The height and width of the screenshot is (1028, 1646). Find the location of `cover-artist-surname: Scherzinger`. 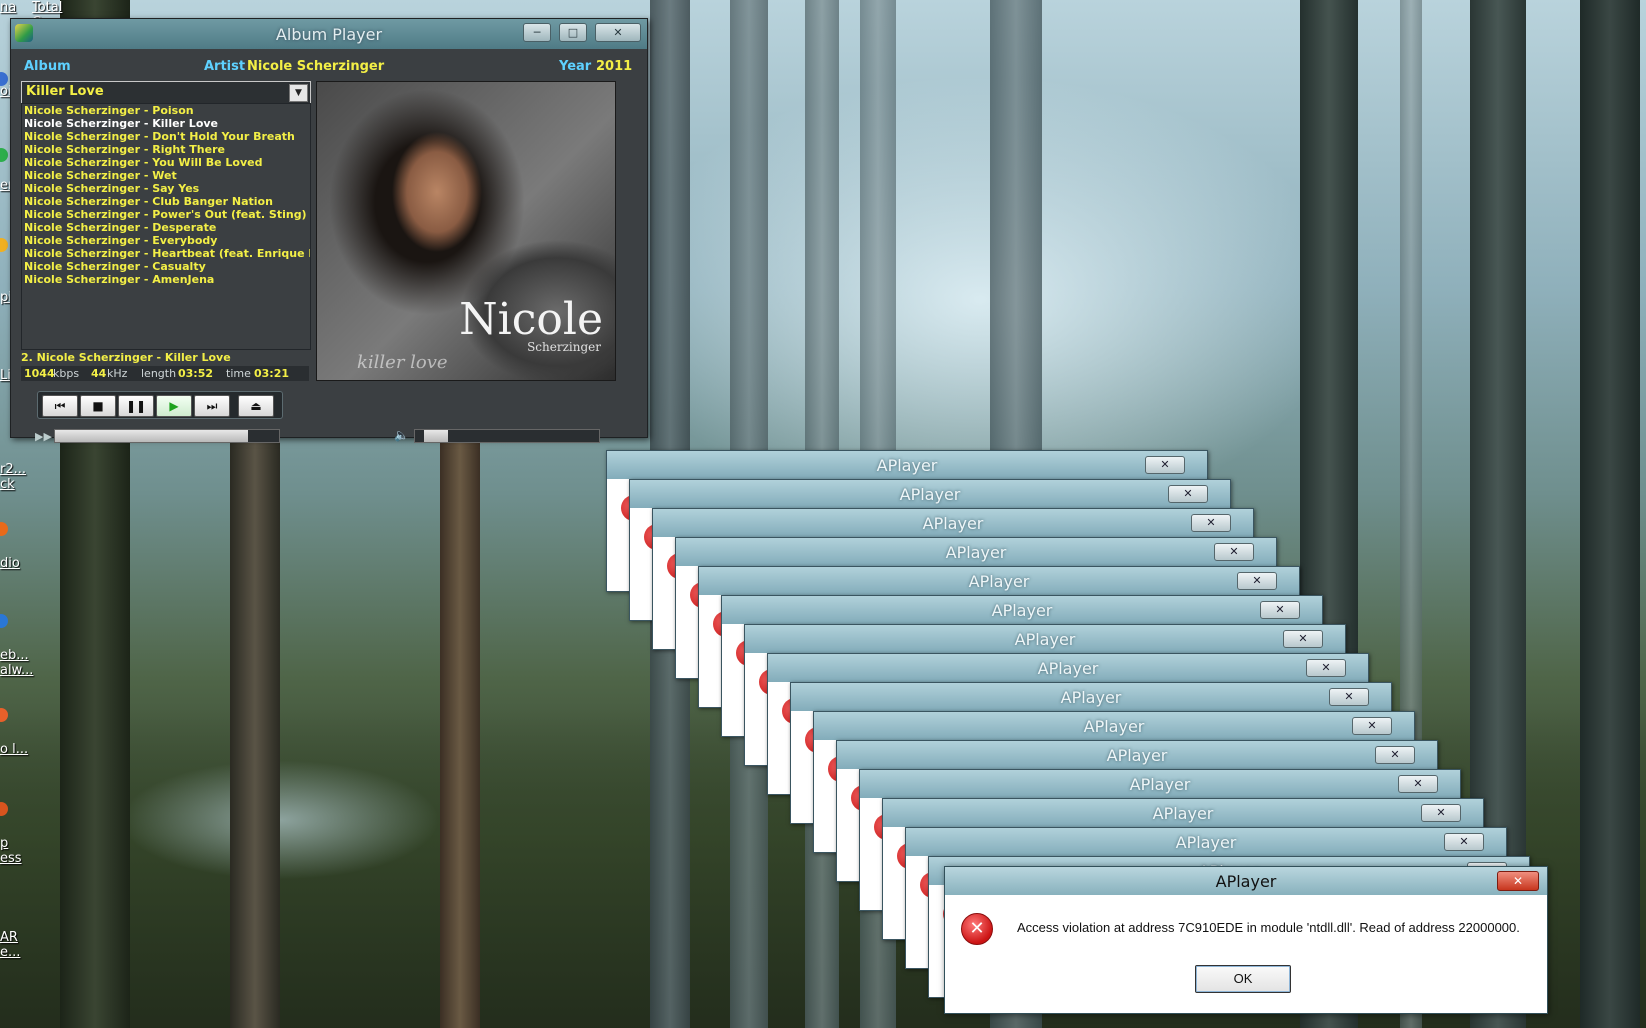

cover-artist-surname: Scherzinger is located at coordinates (564, 347).